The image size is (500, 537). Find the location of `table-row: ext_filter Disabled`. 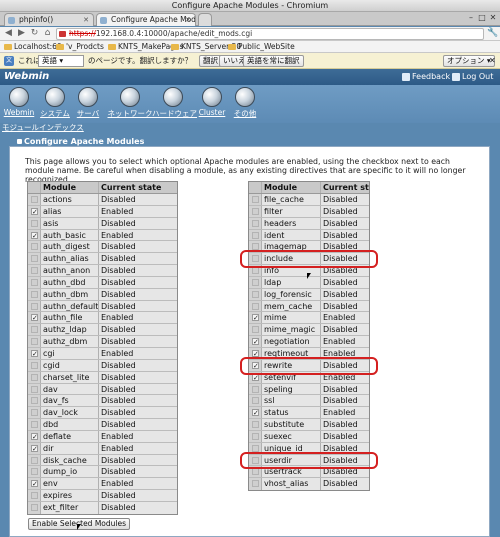

table-row: ext_filter Disabled is located at coordinates (102, 507).